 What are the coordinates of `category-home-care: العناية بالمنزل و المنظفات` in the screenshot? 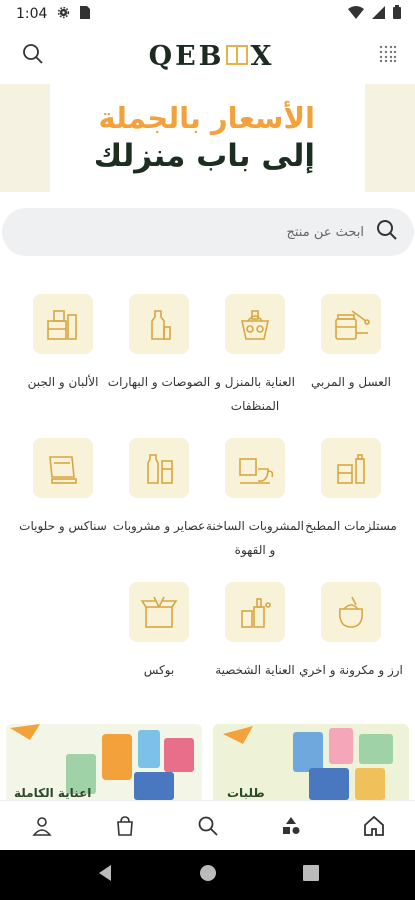 It's located at (255, 356).